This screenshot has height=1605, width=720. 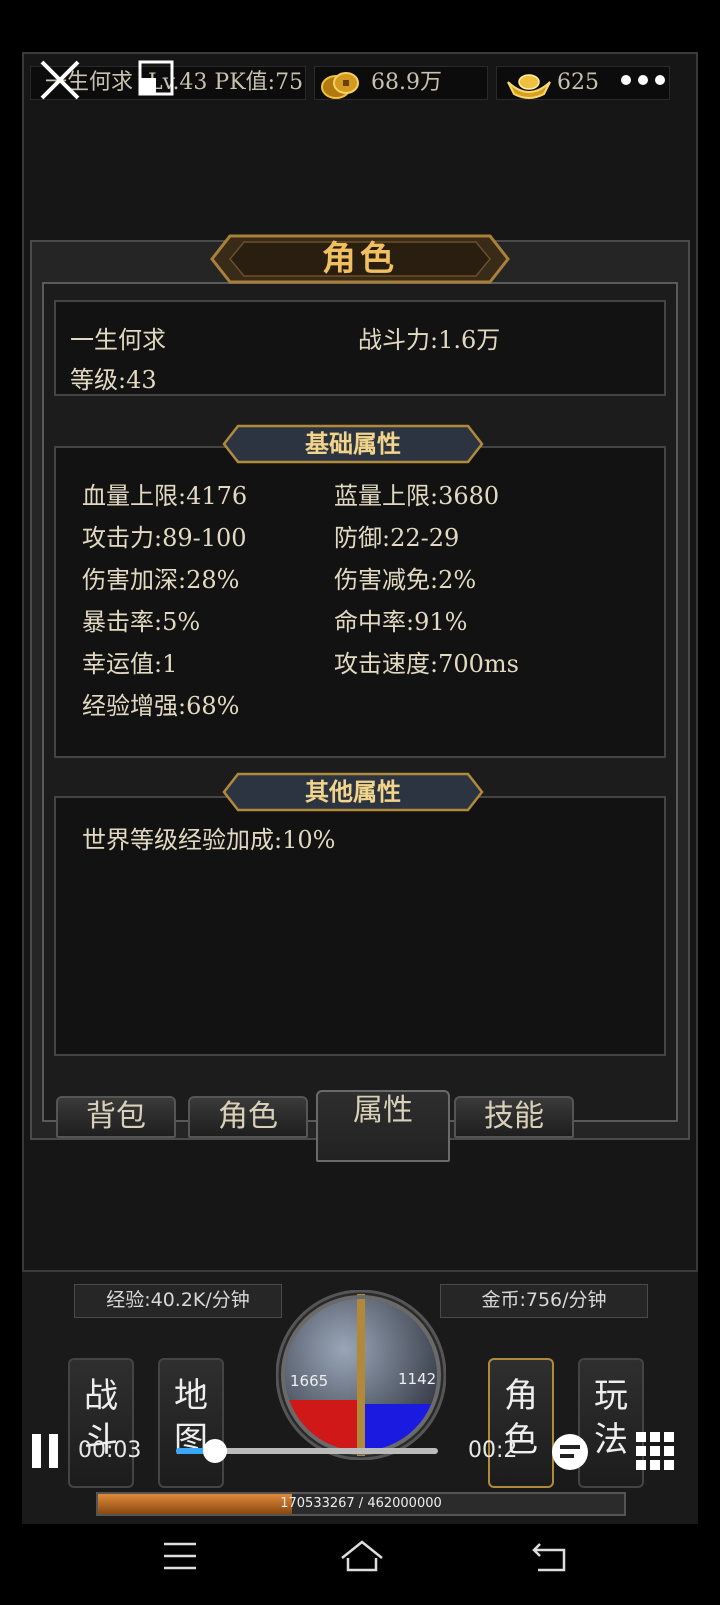 What do you see at coordinates (307, 1451) in the screenshot?
I see `video-progress-track` at bounding box center [307, 1451].